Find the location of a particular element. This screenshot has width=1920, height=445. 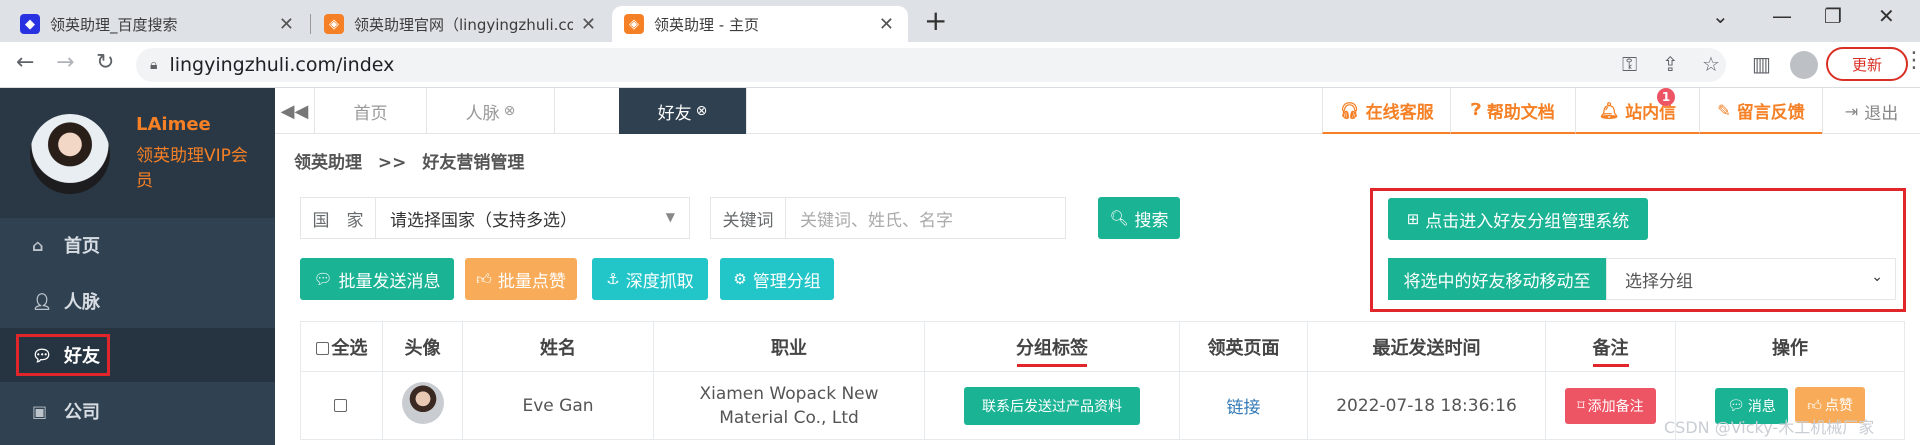

deep-crawl-button: ⚓︎ 深度抓取 is located at coordinates (650, 279).